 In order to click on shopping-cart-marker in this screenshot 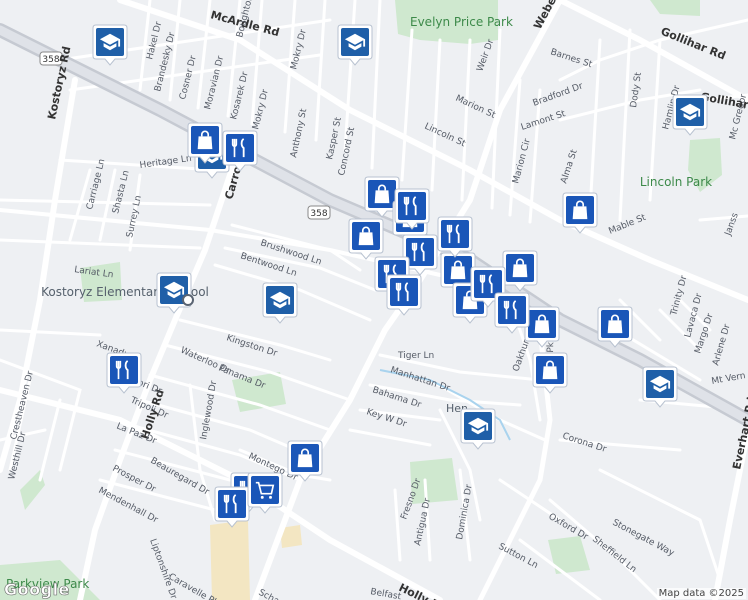, I will do `click(265, 493)`.